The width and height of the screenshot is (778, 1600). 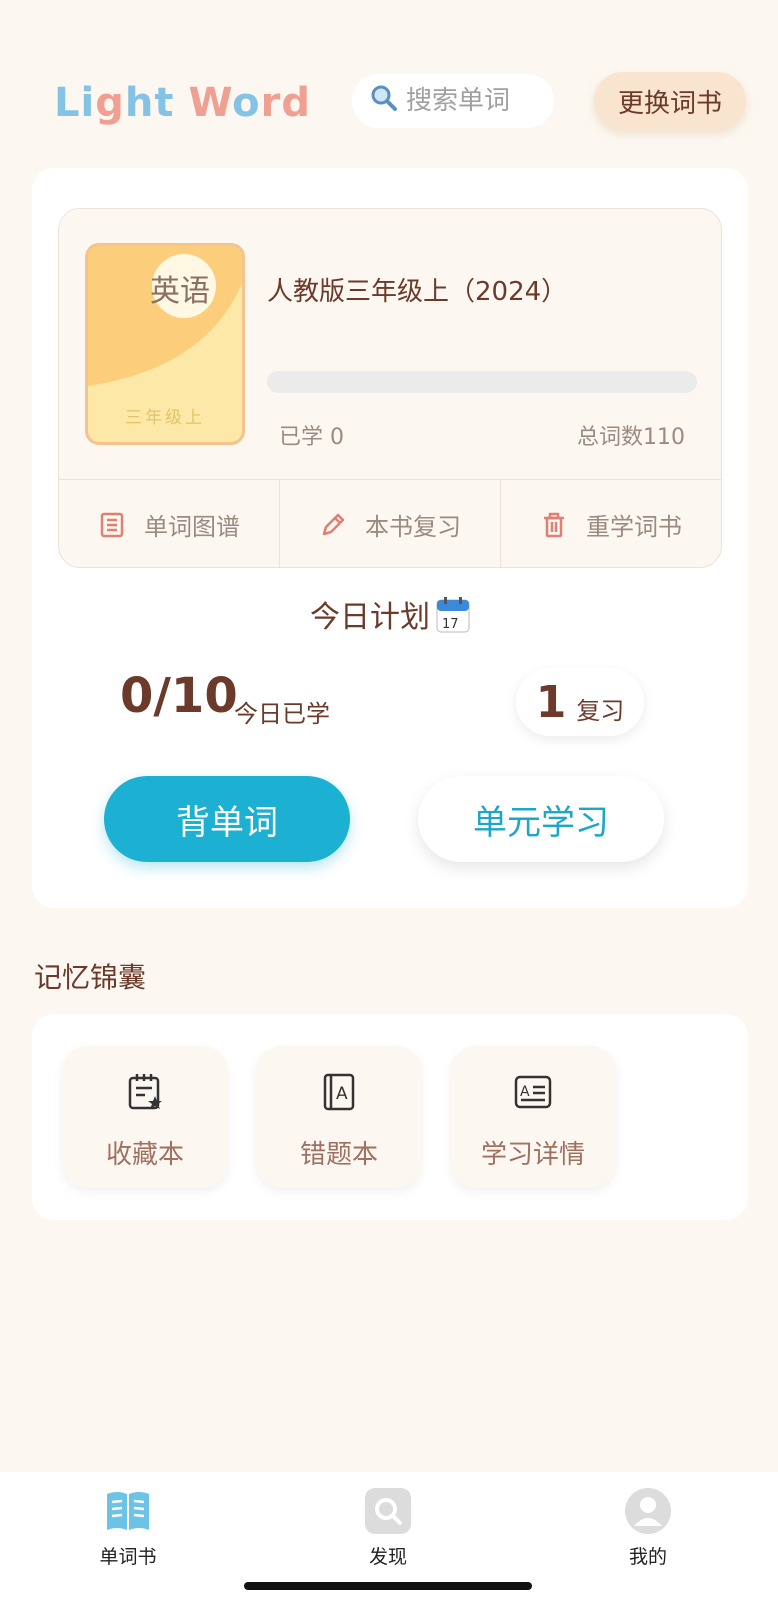 I want to click on document-list-icon: A, so click(x=533, y=1092).